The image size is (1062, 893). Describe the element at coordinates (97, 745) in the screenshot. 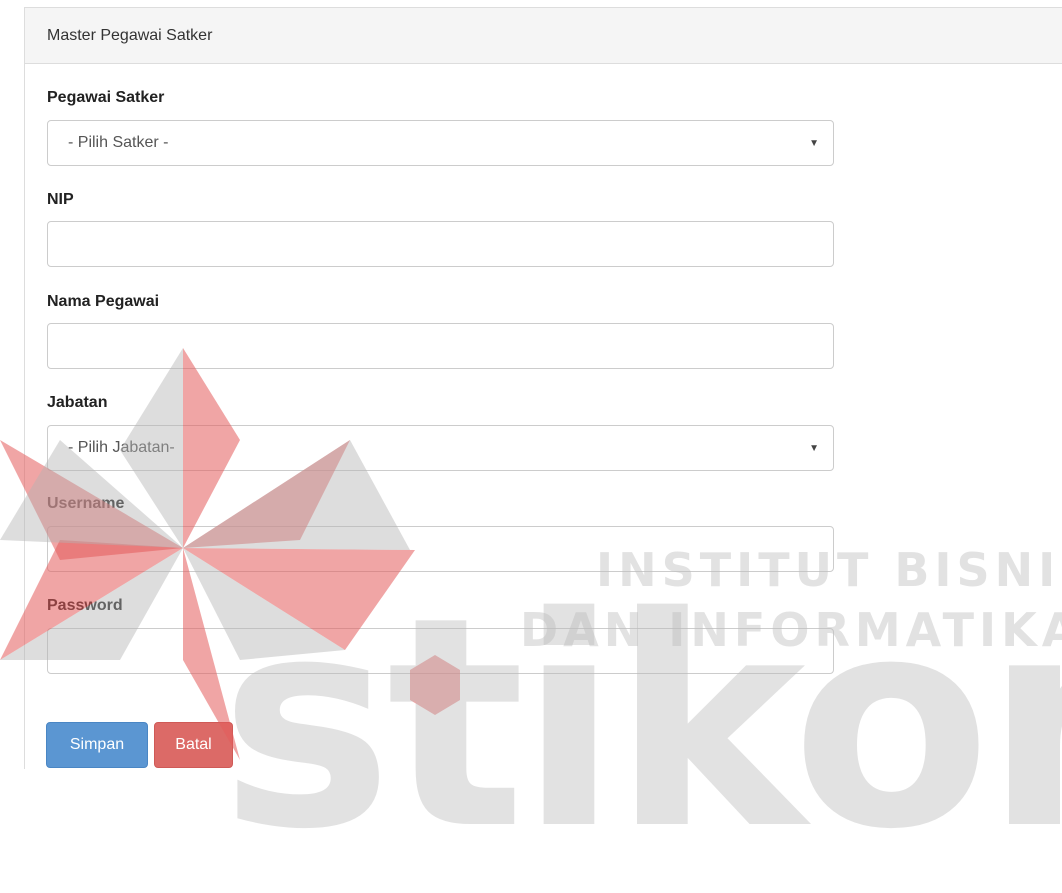

I see `simpan-button: Simpan` at that location.